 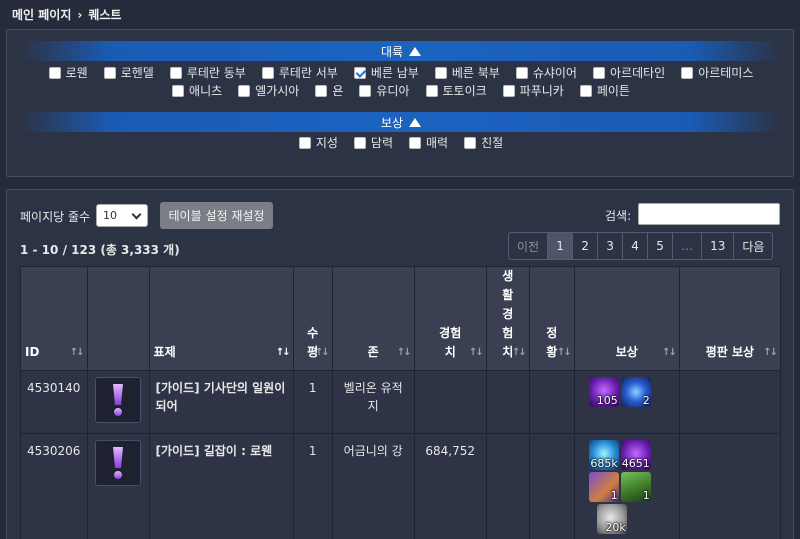 What do you see at coordinates (428, 142) in the screenshot?
I see `reward-checkbox: 매력` at bounding box center [428, 142].